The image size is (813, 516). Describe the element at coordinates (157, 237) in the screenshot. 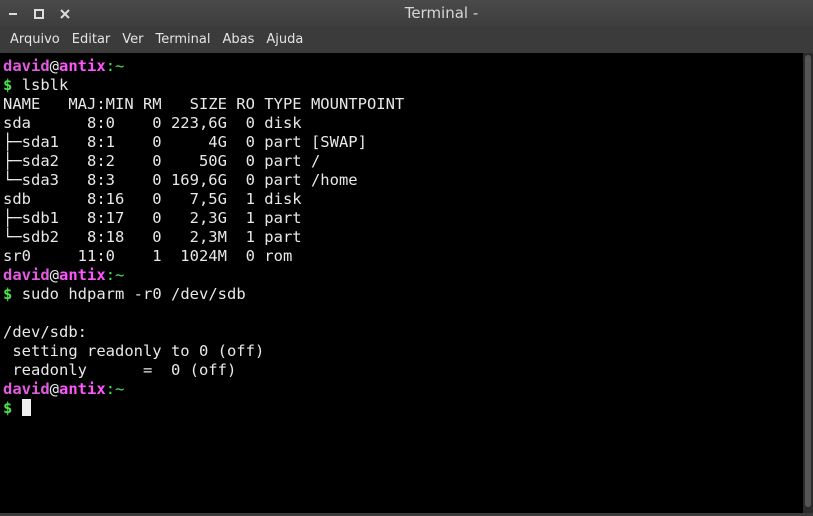

I see `output-line: └─sdb2 8:18 0 2,3M 1 part` at that location.